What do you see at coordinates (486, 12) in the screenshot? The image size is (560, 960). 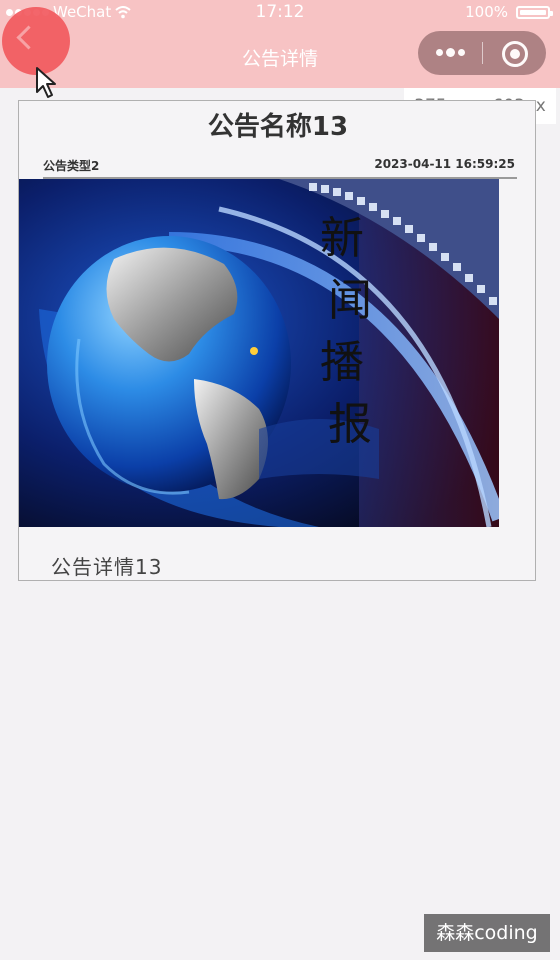 I see `battery-percent: 100%` at bounding box center [486, 12].